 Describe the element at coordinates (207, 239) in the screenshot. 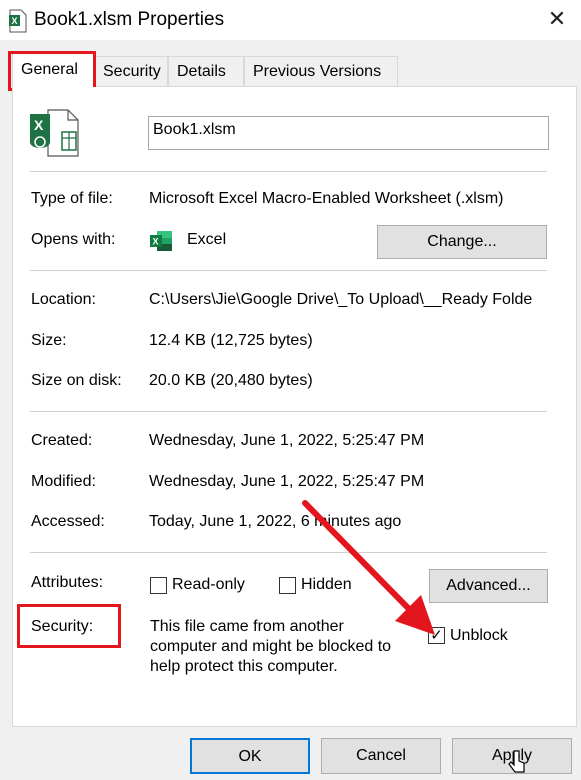

I see `opens-with-value: Excel` at that location.